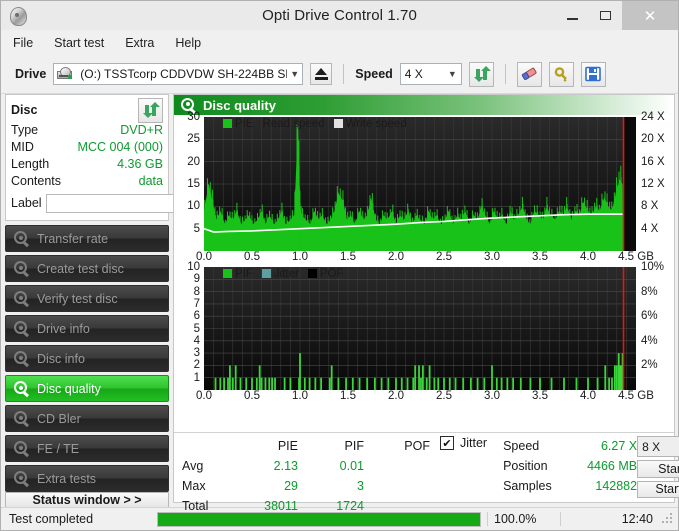 The image size is (679, 531). What do you see at coordinates (527, 486) in the screenshot?
I see `samples-stat-label: Samples` at bounding box center [527, 486].